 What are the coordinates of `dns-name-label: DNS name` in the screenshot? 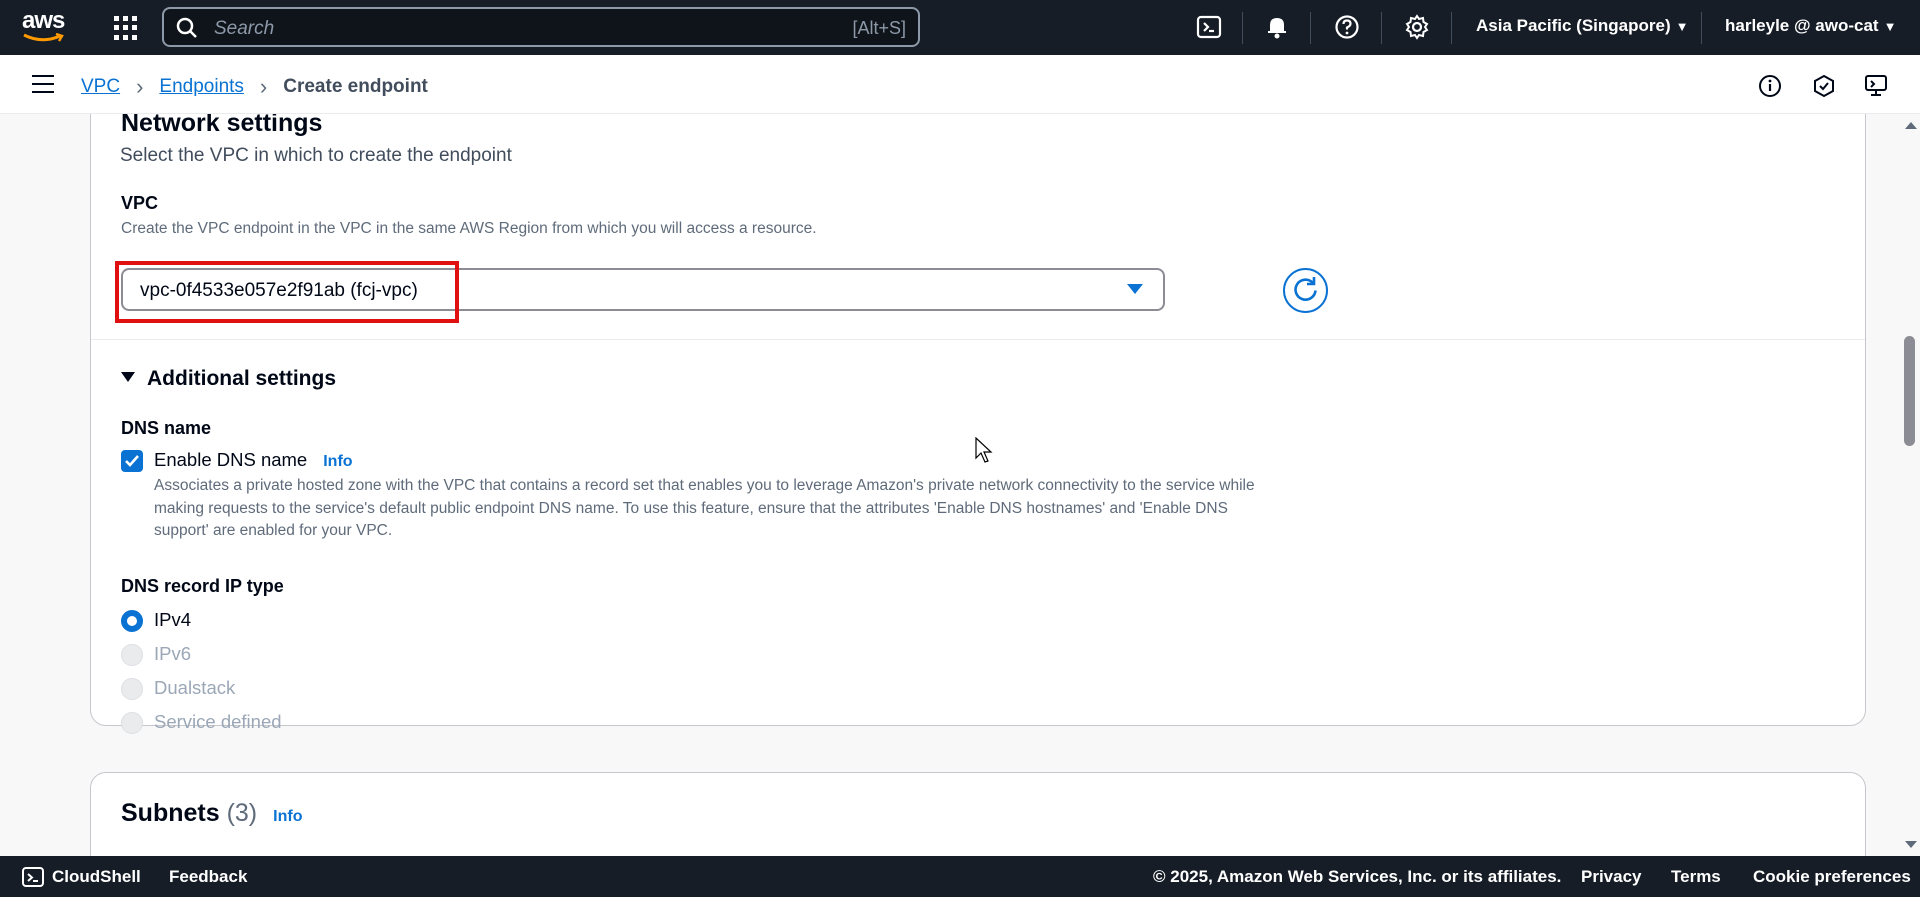 It's located at (166, 428).